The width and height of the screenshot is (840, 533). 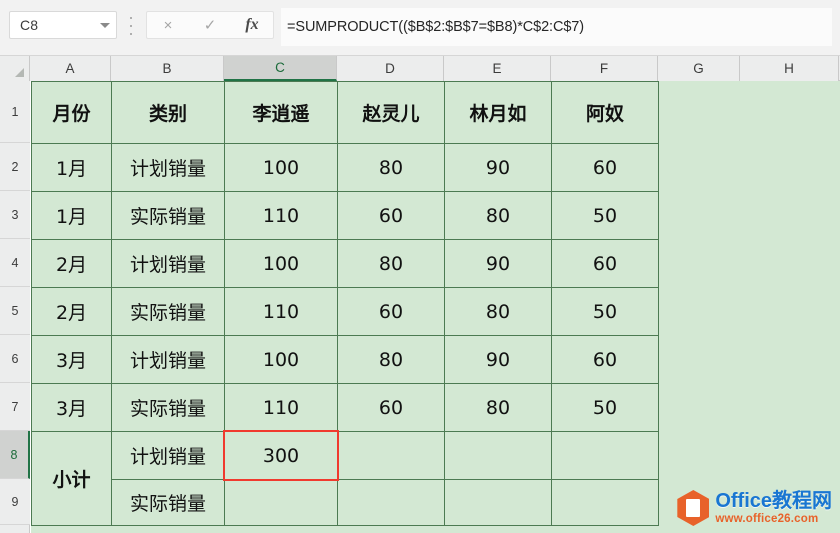 What do you see at coordinates (71, 359) in the screenshot?
I see `cell-a6: 3月` at bounding box center [71, 359].